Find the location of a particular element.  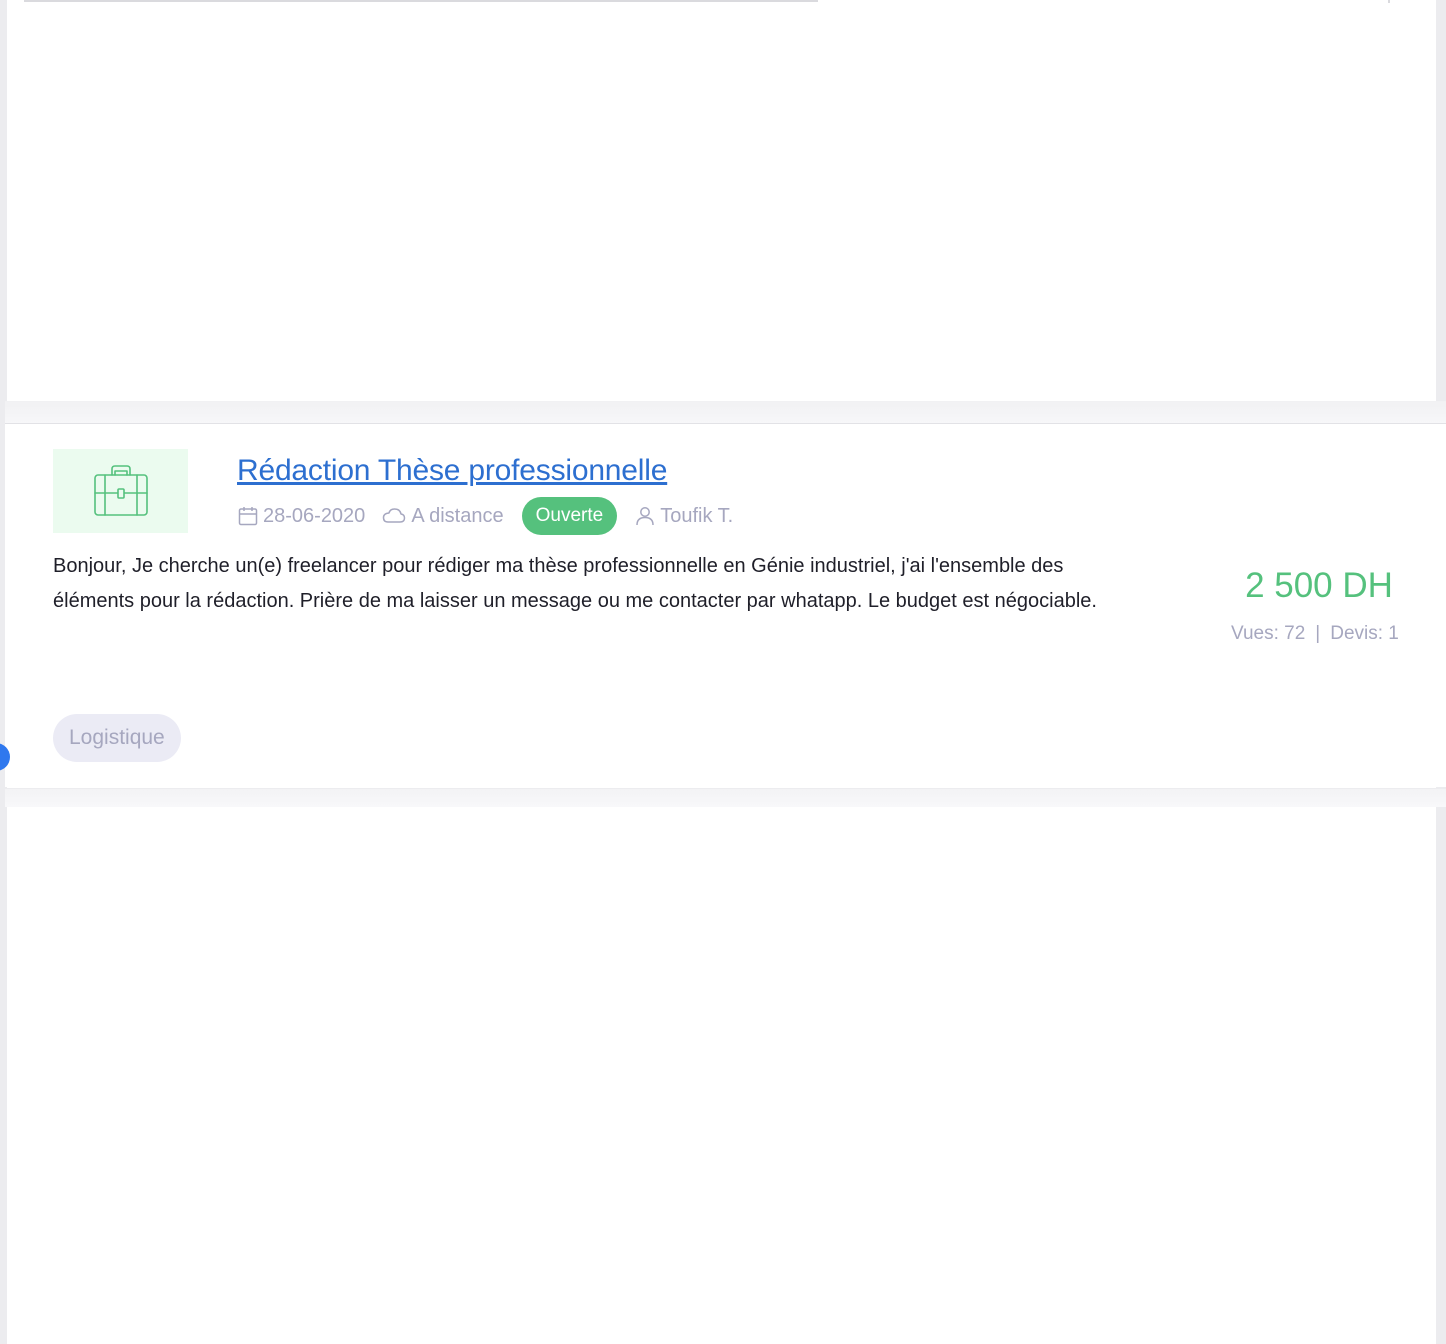

top-divider is located at coordinates (421, 1).